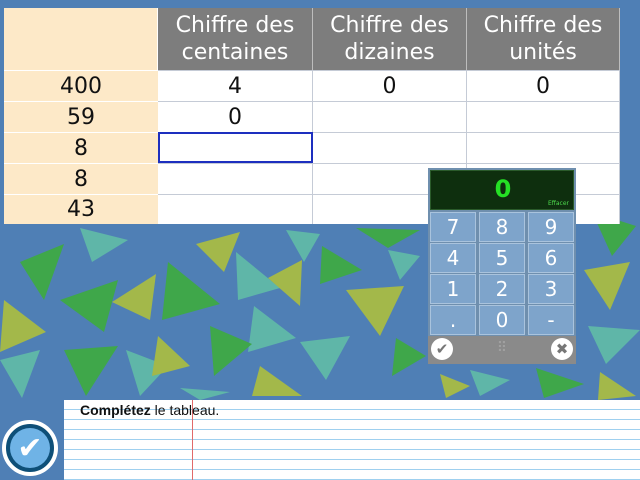 The width and height of the screenshot is (640, 480). Describe the element at coordinates (235, 147) in the screenshot. I see `answer-cell-active` at that location.